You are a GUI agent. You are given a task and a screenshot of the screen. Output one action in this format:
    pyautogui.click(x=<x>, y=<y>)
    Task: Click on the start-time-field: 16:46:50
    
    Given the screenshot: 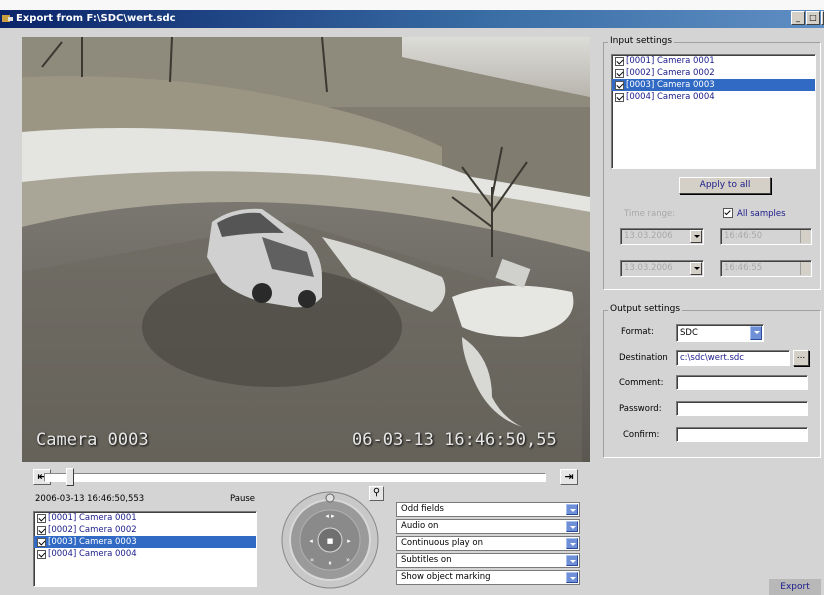 What is the action you would take?
    pyautogui.click(x=766, y=236)
    